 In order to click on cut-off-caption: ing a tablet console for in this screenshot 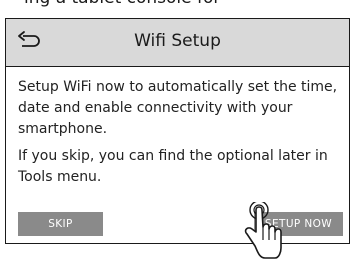, I will do `click(177, 4)`.